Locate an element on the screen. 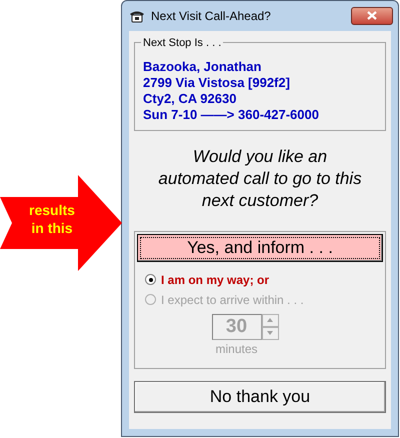 This screenshot has width=400, height=438. telephone-icon is located at coordinates (137, 15).